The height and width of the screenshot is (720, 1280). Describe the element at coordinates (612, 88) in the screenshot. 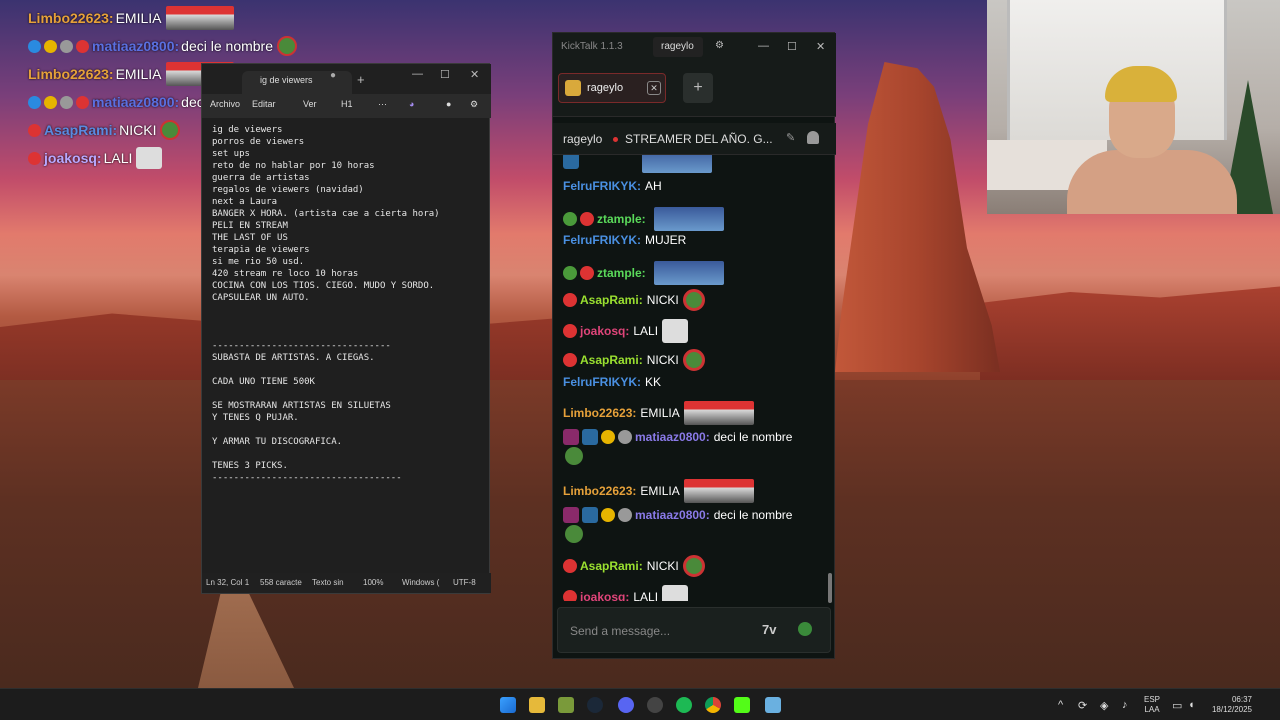

I see `tab-rageylo: rageylo ✕` at that location.